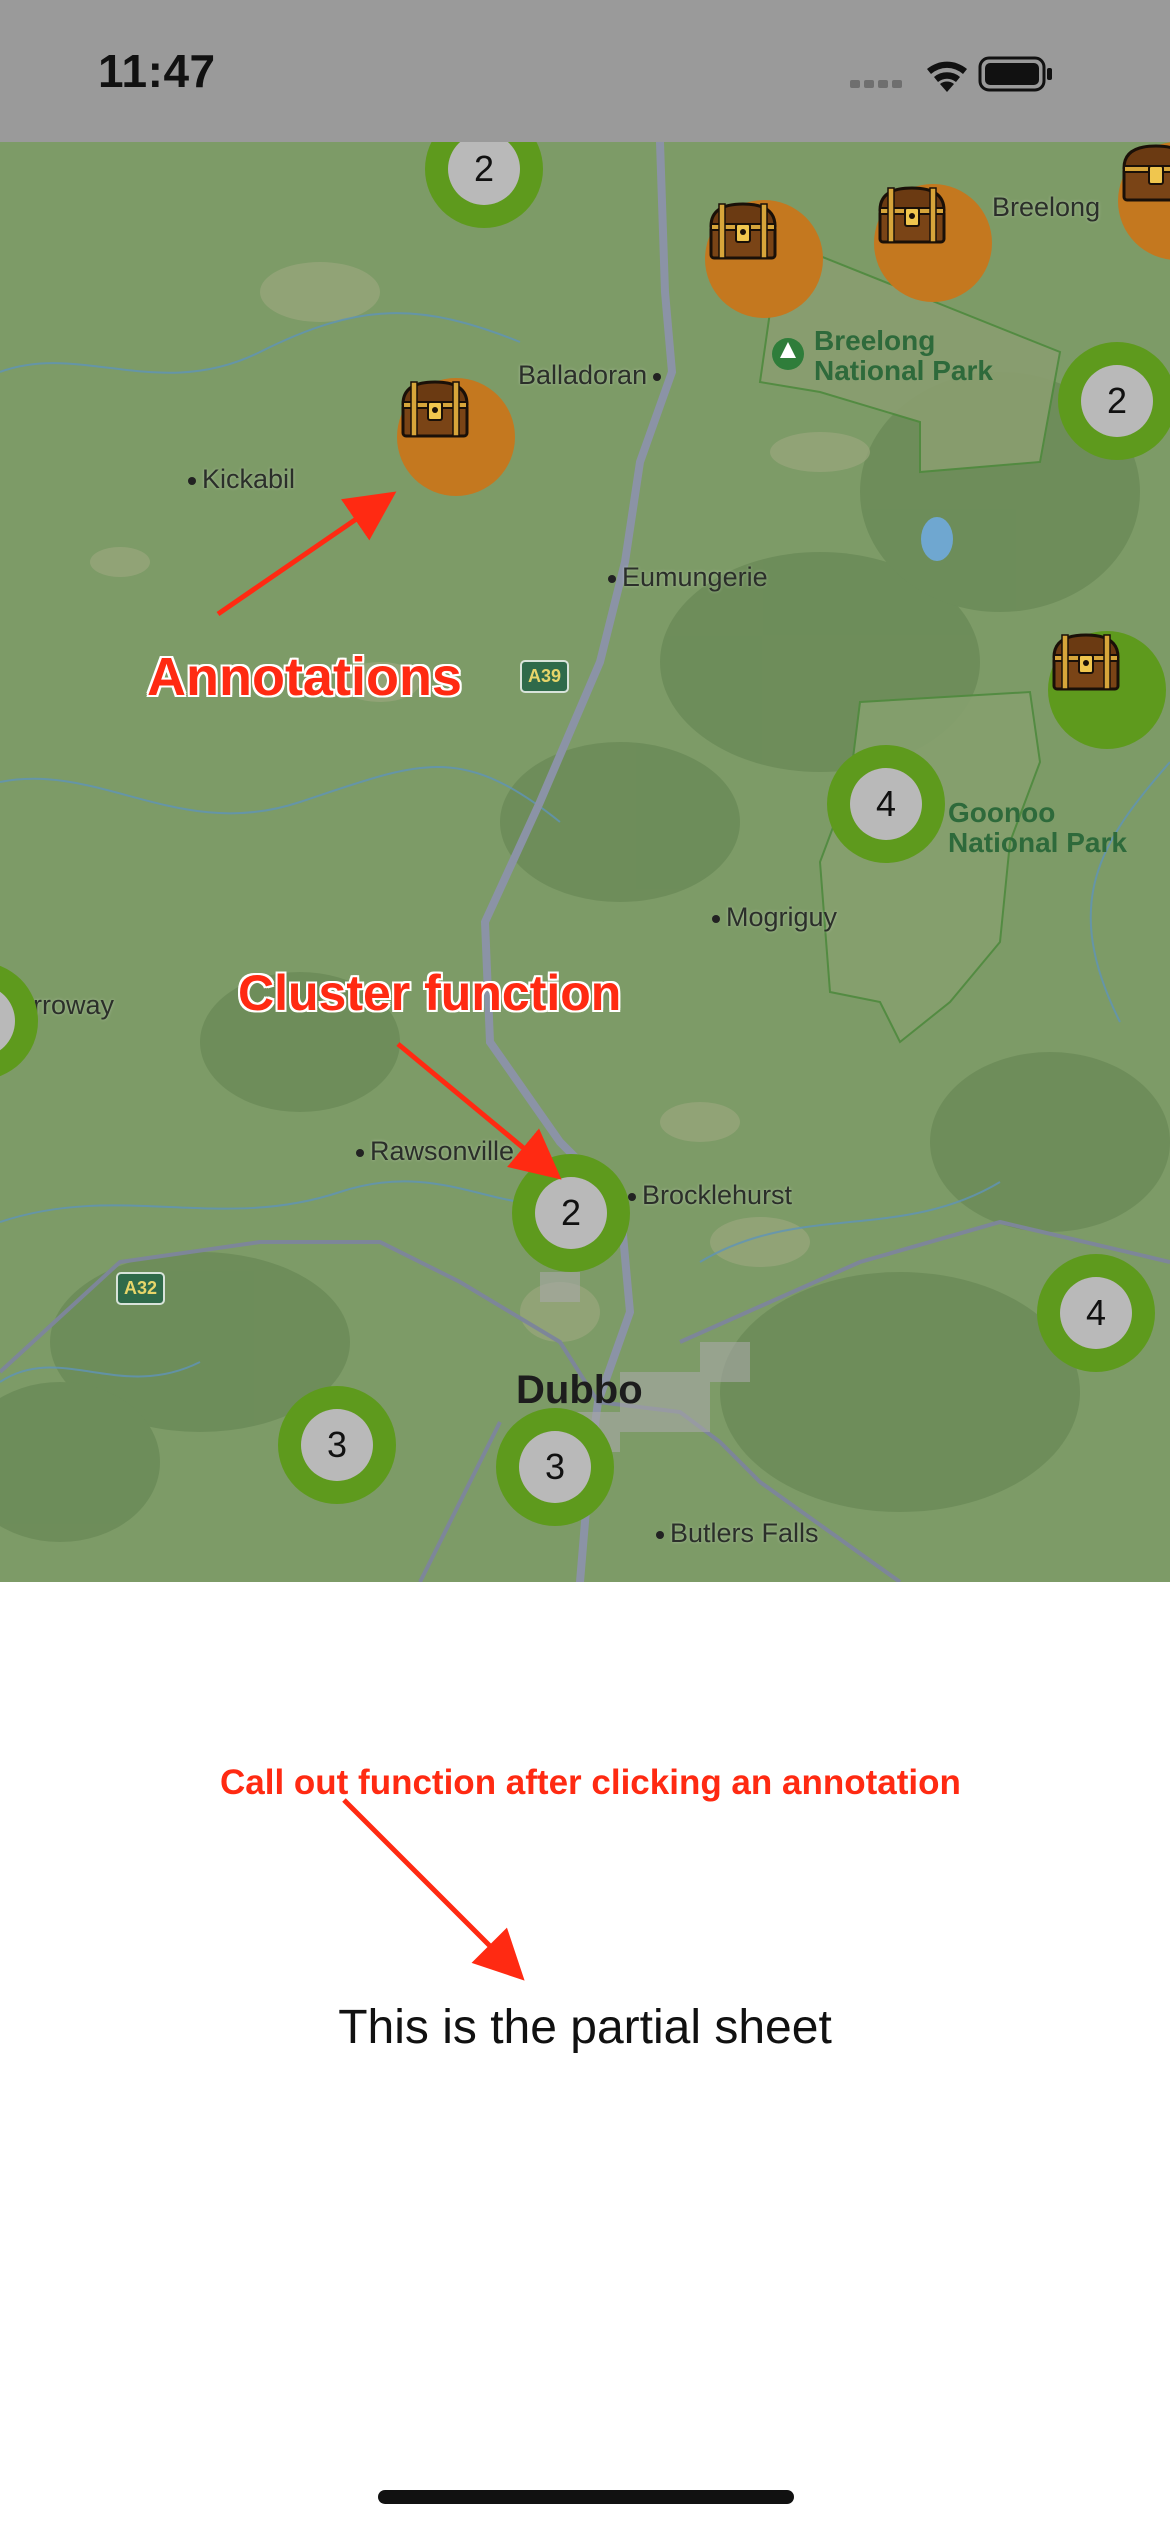  Describe the element at coordinates (688, 577) in the screenshot. I see `place-eumungerie: Eumungerie` at that location.